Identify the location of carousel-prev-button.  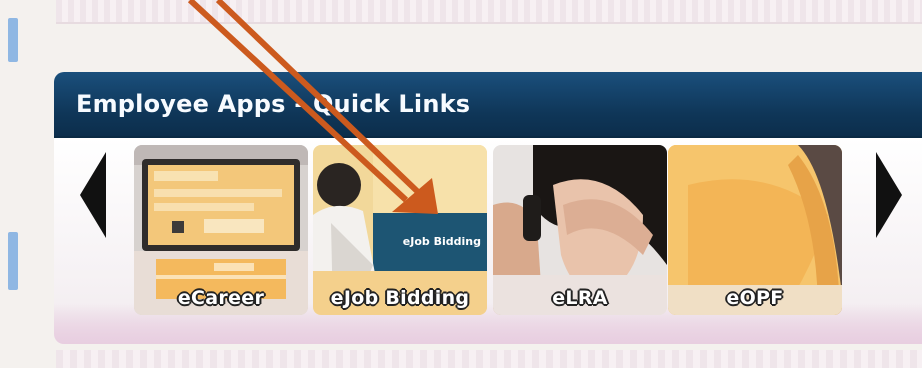
(98, 195).